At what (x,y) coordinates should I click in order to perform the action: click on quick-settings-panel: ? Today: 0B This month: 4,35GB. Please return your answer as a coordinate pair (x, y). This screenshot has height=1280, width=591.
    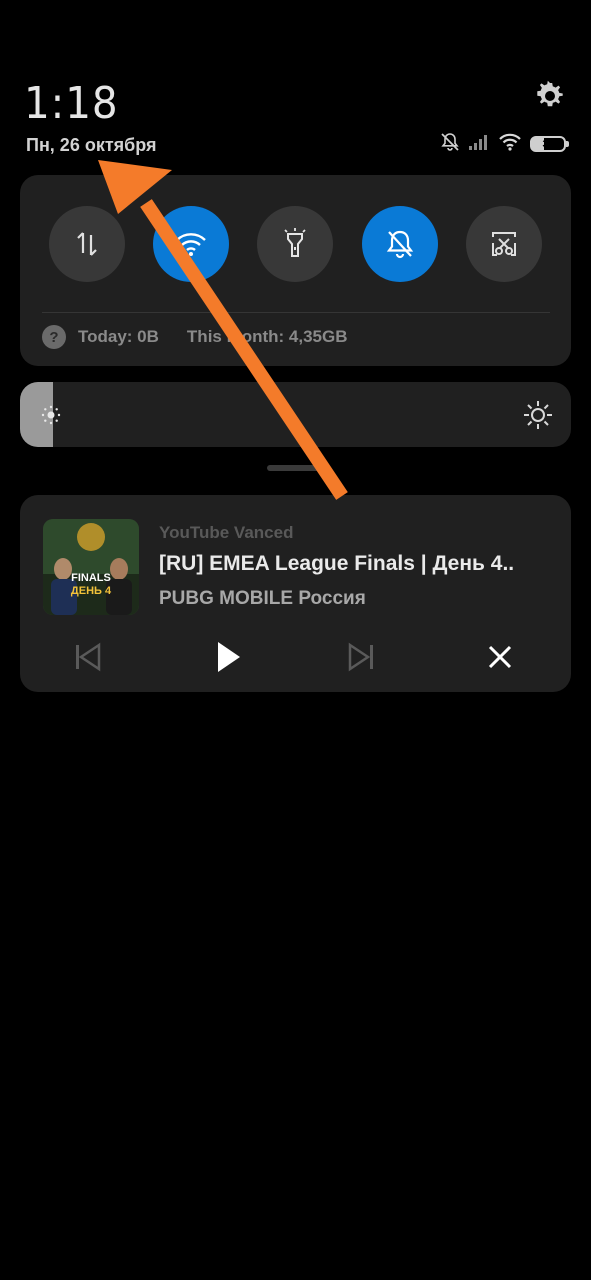
    Looking at the image, I should click on (295, 270).